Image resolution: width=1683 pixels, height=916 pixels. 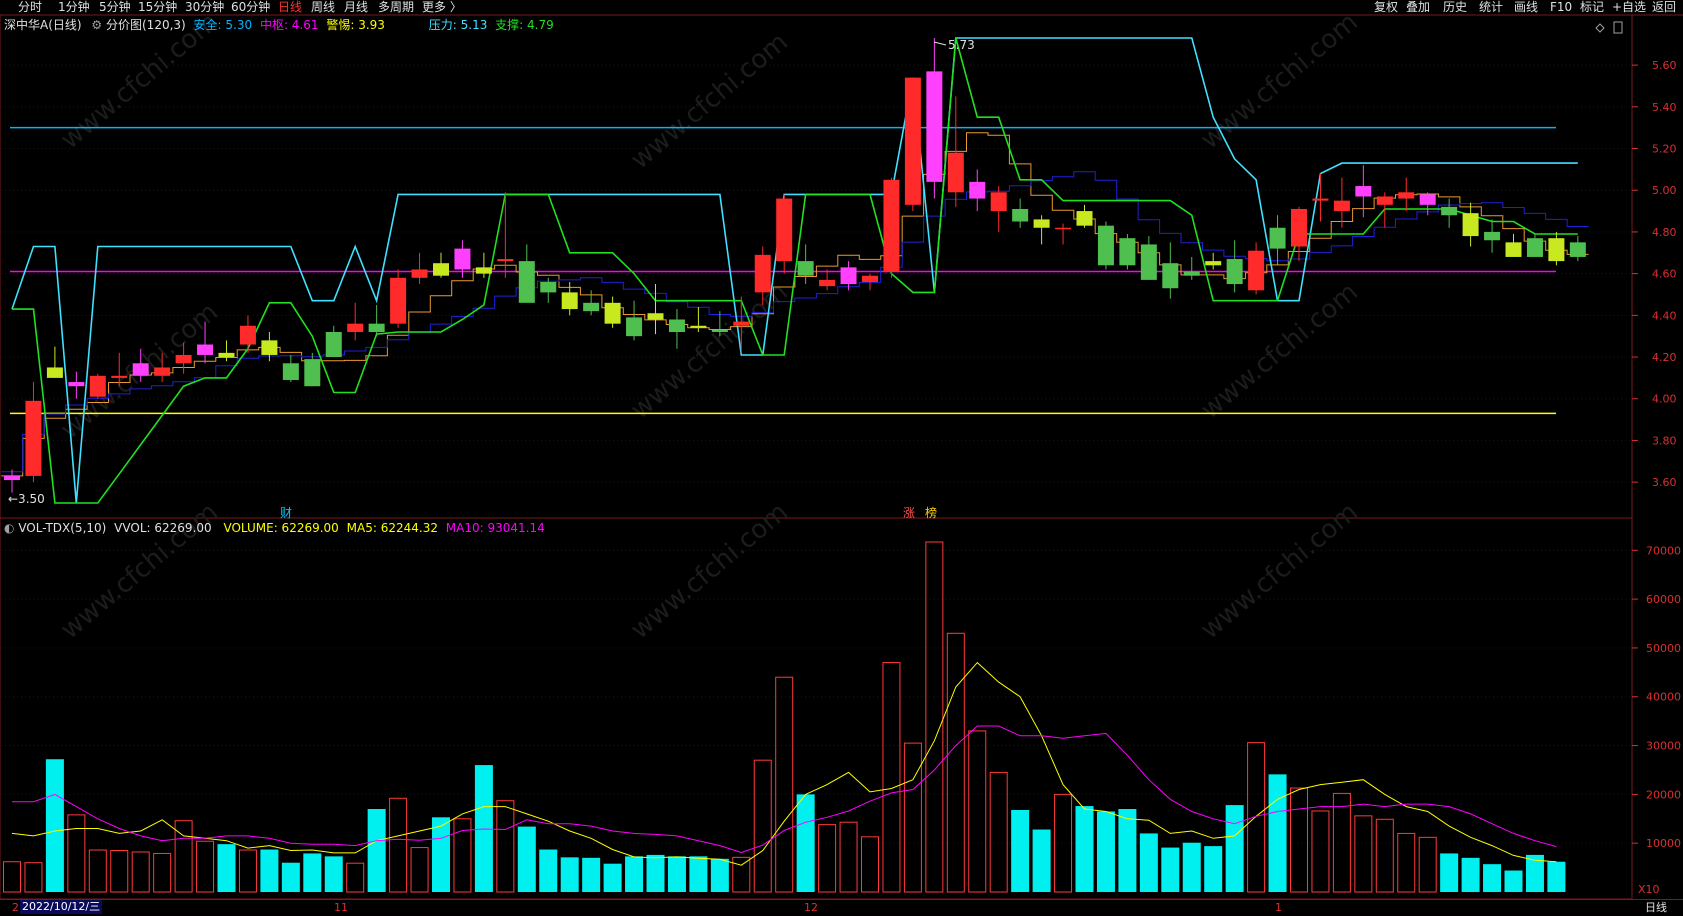 I want to click on ma5-value: MA5: 62244.32, so click(x=392, y=528).